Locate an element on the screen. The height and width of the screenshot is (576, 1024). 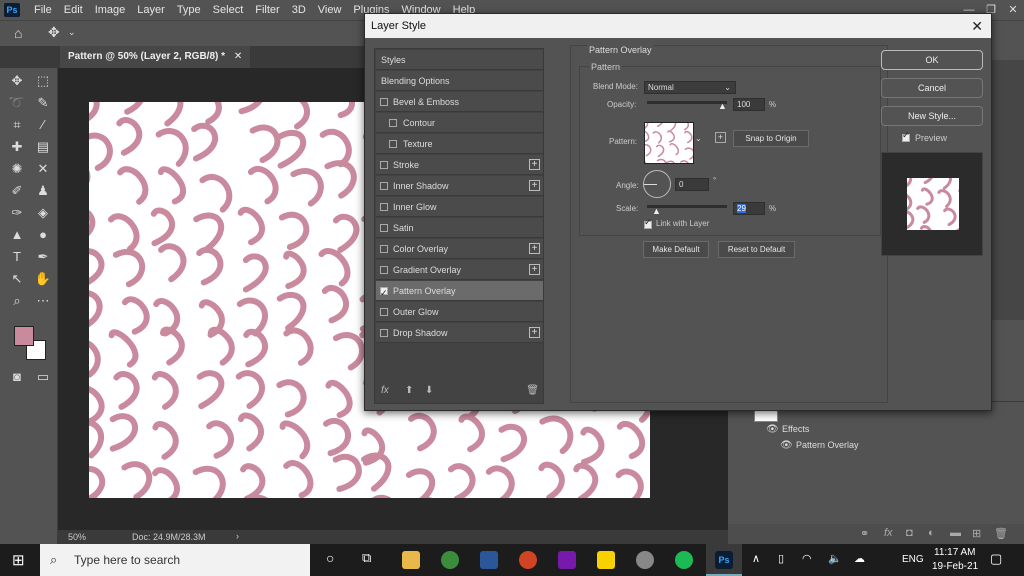
move-tool-icon: ✥ is located at coordinates (17, 81).